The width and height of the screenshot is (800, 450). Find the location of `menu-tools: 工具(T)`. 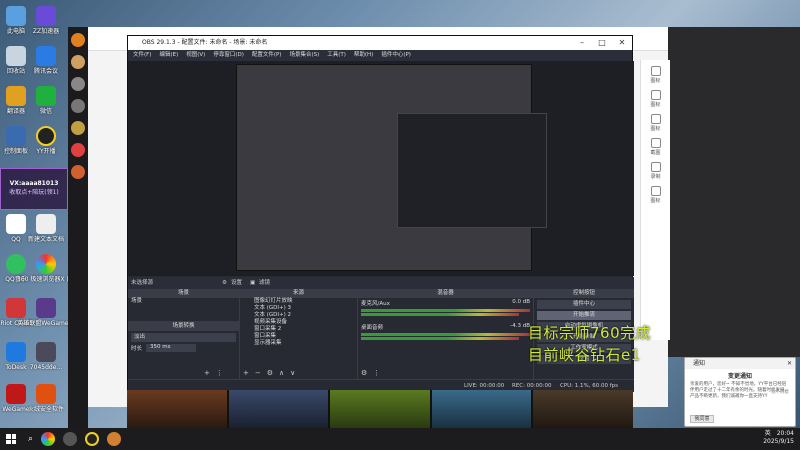

menu-tools: 工具(T) is located at coordinates (336, 55).